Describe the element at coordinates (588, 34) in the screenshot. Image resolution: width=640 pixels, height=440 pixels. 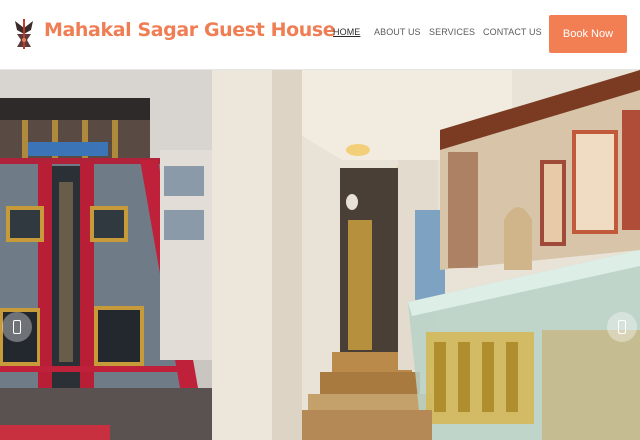
I see `book-now-button: Book Now` at that location.